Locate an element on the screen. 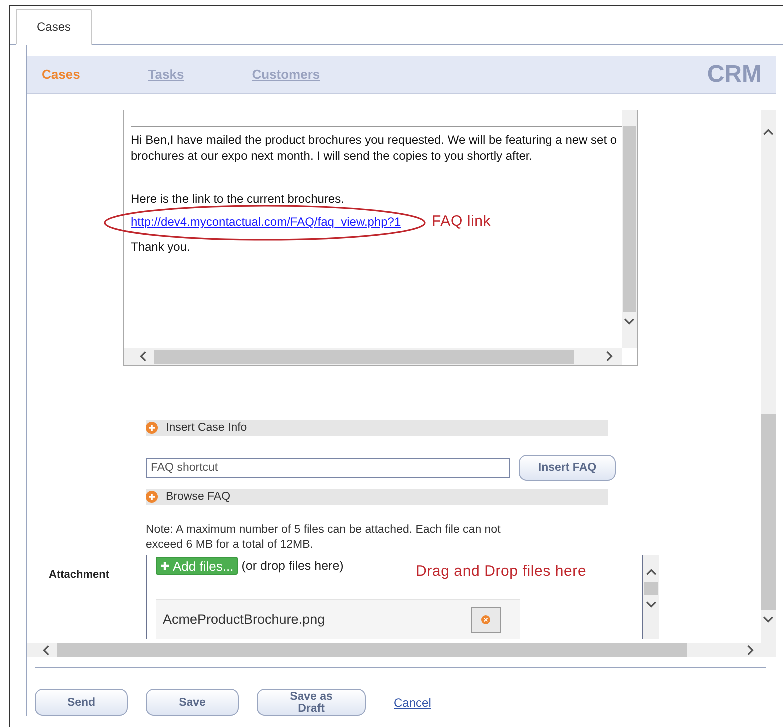 This screenshot has width=783, height=728. email-text-line: Here is the link to the current brochures. is located at coordinates (238, 199).